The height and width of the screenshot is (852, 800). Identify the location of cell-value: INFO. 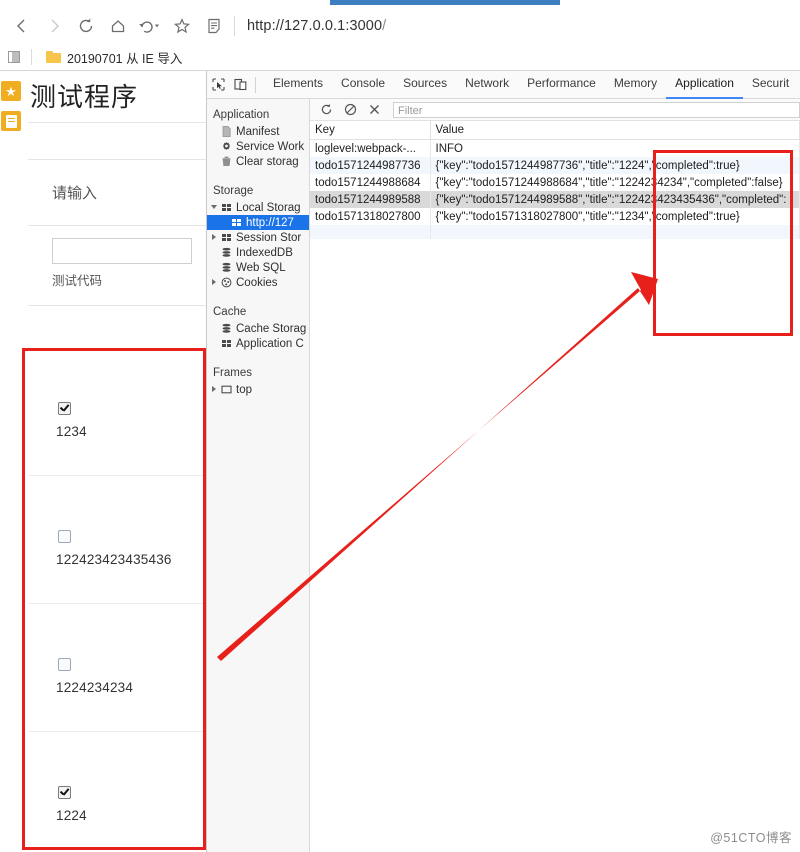
(615, 148).